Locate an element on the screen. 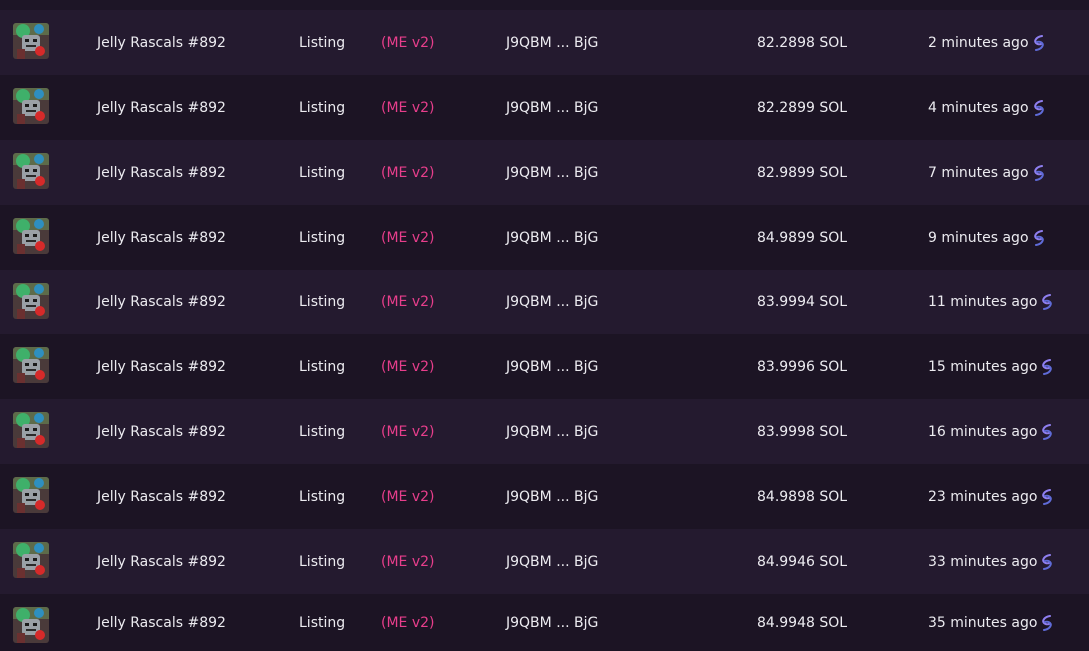 This screenshot has width=1089, height=651. price-value: 83.9996 SOL is located at coordinates (802, 366).